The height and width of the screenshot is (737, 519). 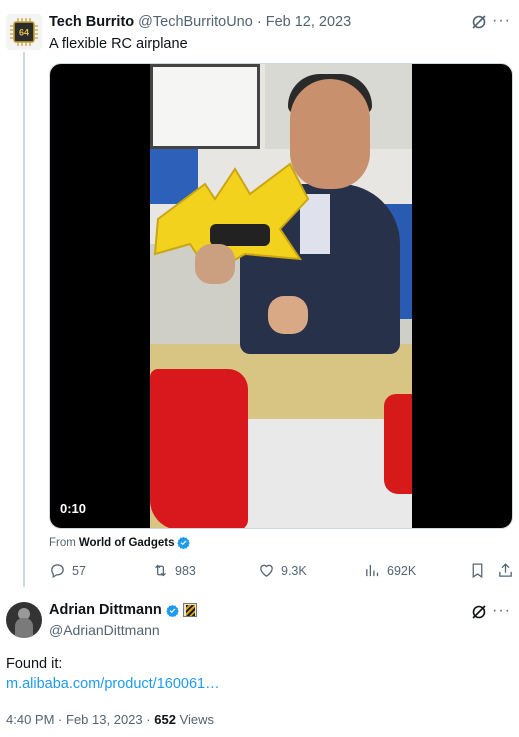 I want to click on bookmark-button, so click(x=477, y=570).